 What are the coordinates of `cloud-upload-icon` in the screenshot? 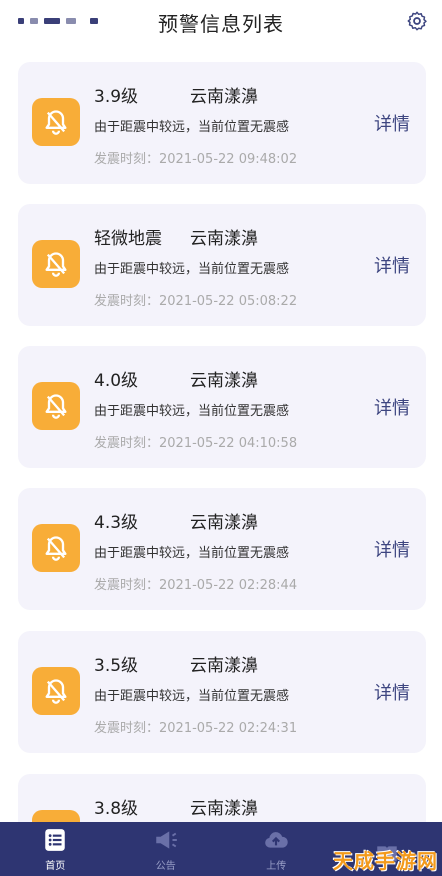 It's located at (276, 840).